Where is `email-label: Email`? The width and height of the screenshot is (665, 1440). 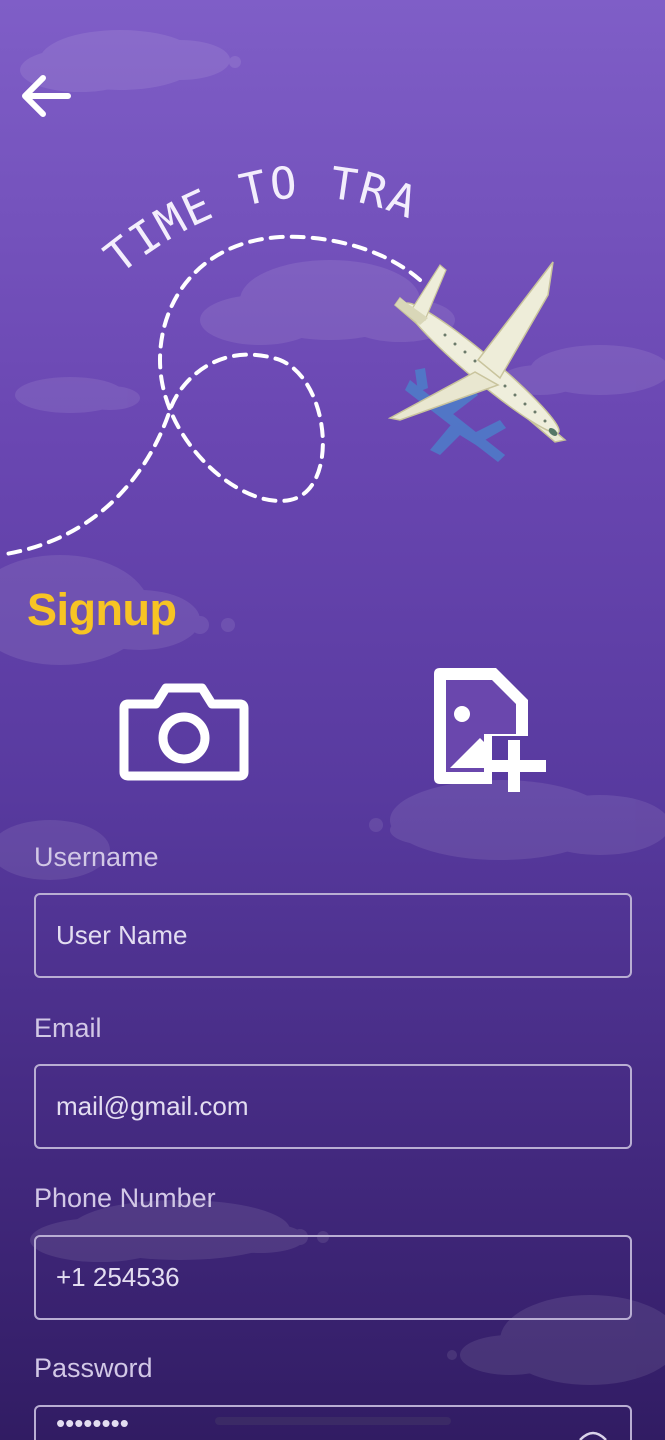 email-label: Email is located at coordinates (68, 1028).